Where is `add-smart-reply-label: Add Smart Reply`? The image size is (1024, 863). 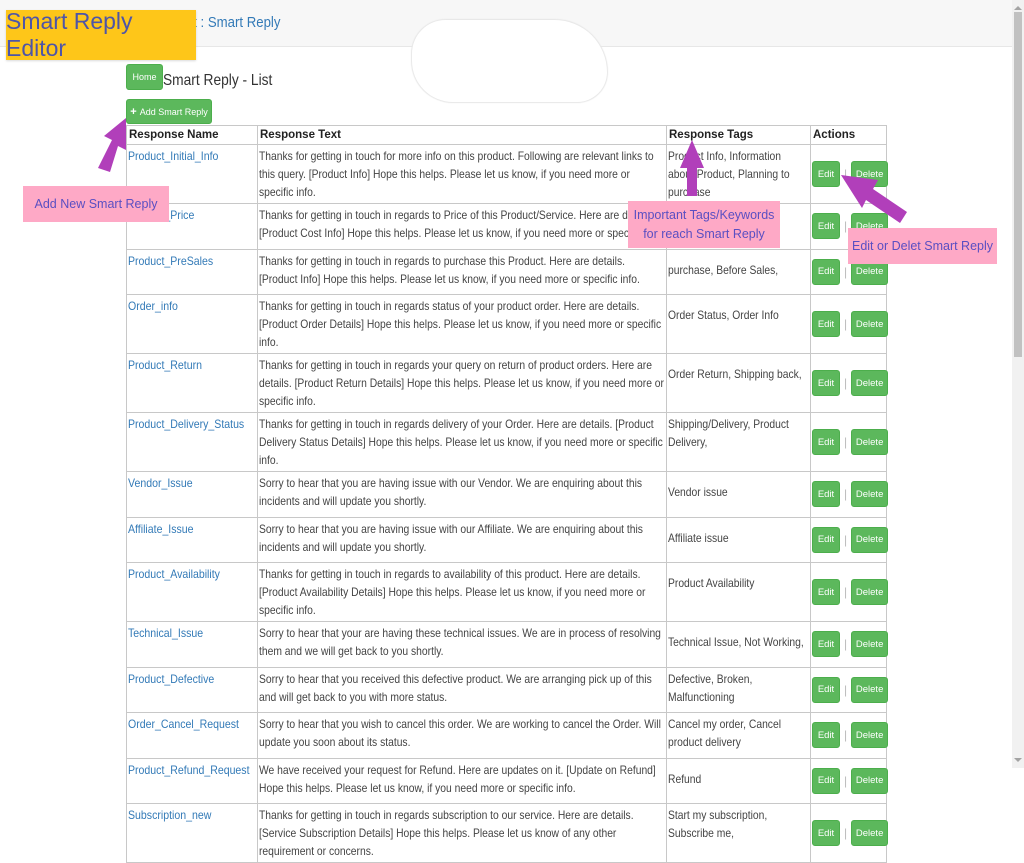
add-smart-reply-label: Add Smart Reply is located at coordinates (173, 111).